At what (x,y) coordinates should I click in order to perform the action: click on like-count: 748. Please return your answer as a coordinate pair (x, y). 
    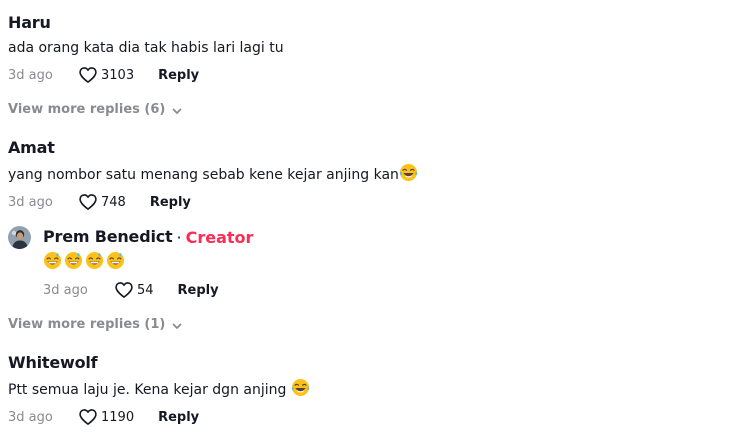
    Looking at the image, I should click on (113, 202).